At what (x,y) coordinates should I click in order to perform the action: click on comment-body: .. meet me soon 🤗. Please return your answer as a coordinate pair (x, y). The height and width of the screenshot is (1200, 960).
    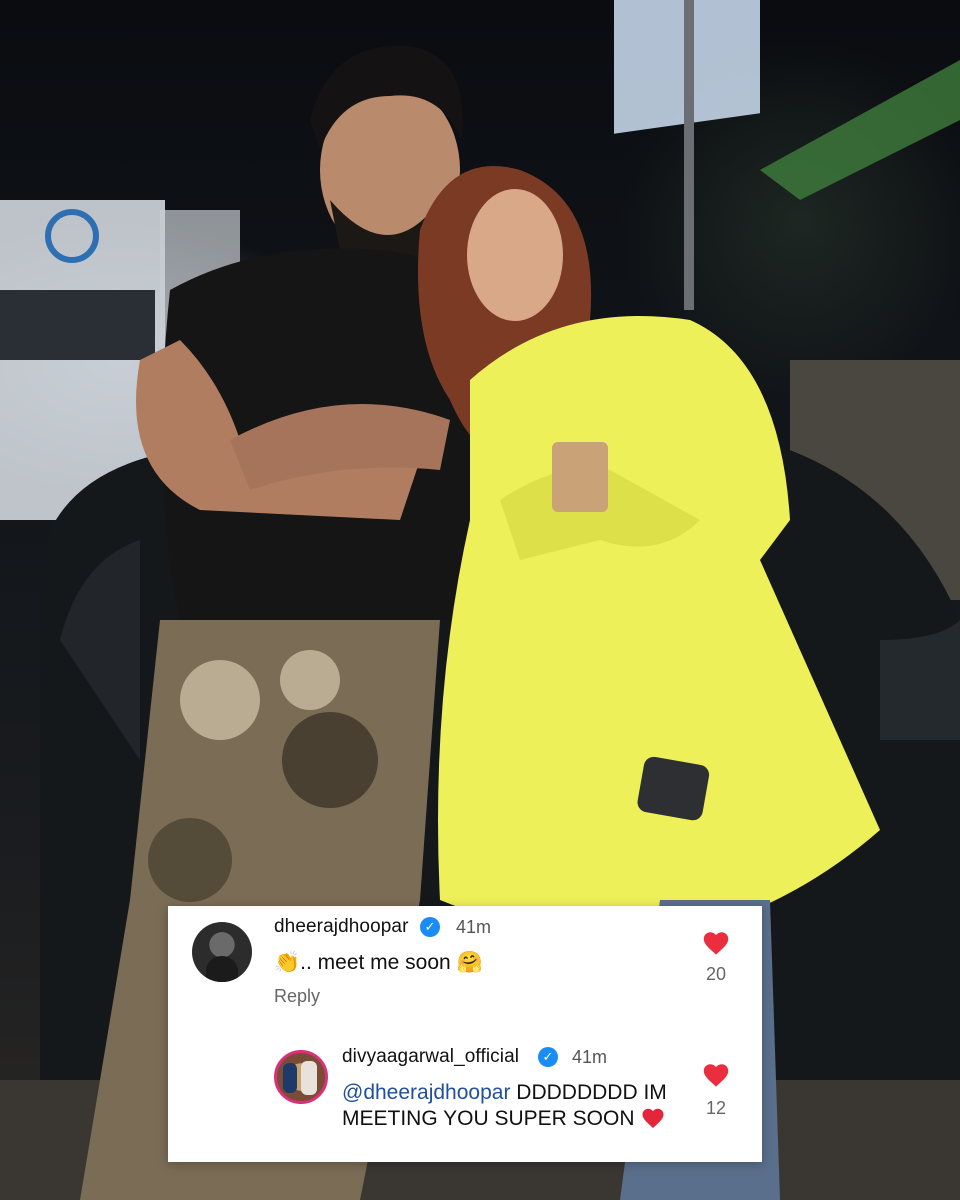
    Looking at the image, I should click on (391, 962).